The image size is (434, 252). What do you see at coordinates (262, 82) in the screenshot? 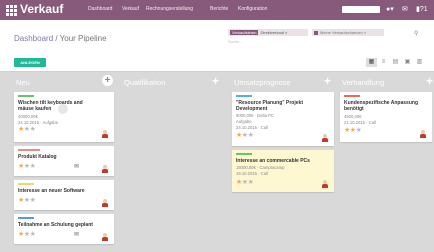
I see `column-title: Umsatzprognose` at bounding box center [262, 82].